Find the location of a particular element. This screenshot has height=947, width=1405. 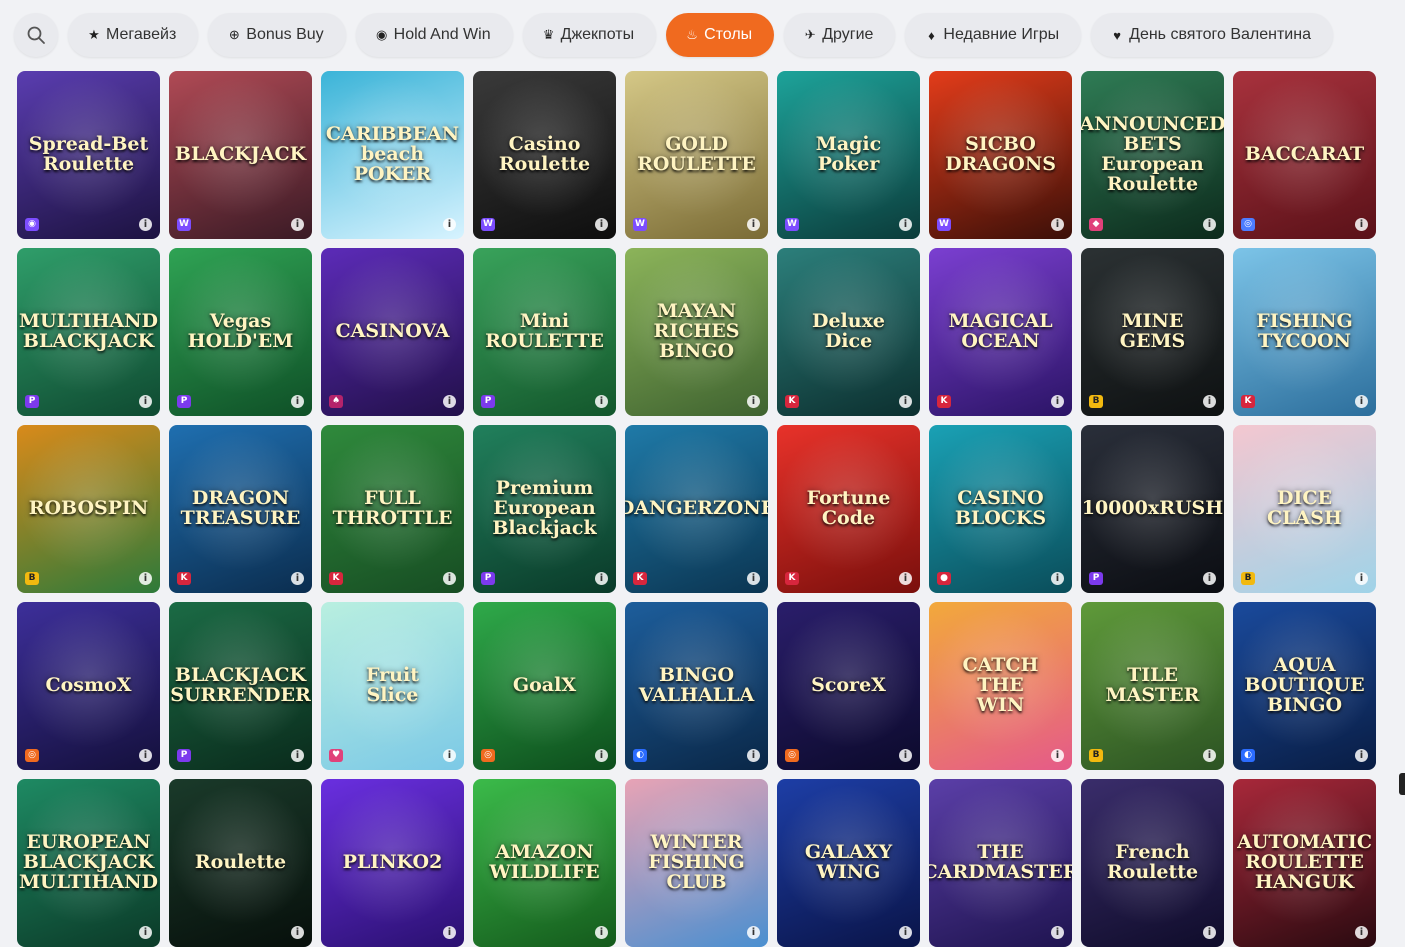

category-tab-0: ★ Мегавейз is located at coordinates (133, 35).